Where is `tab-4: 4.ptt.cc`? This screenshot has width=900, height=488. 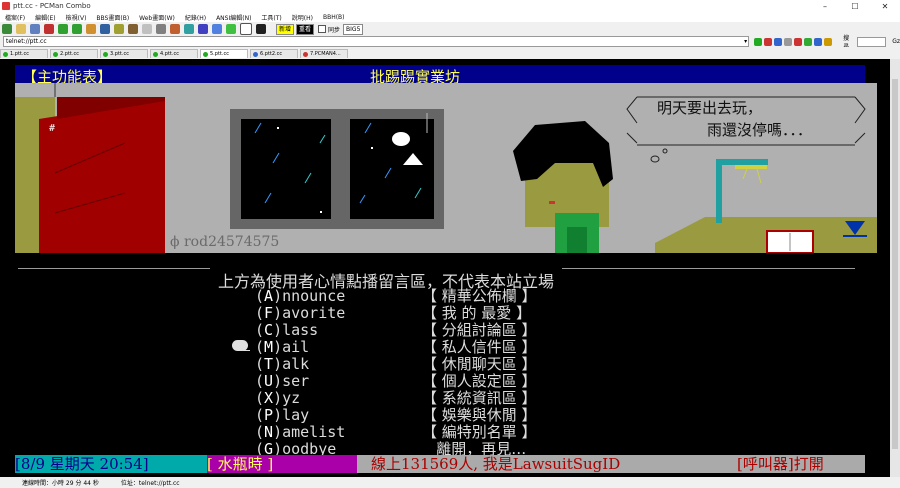
tab-4: 4.ptt.cc is located at coordinates (174, 53).